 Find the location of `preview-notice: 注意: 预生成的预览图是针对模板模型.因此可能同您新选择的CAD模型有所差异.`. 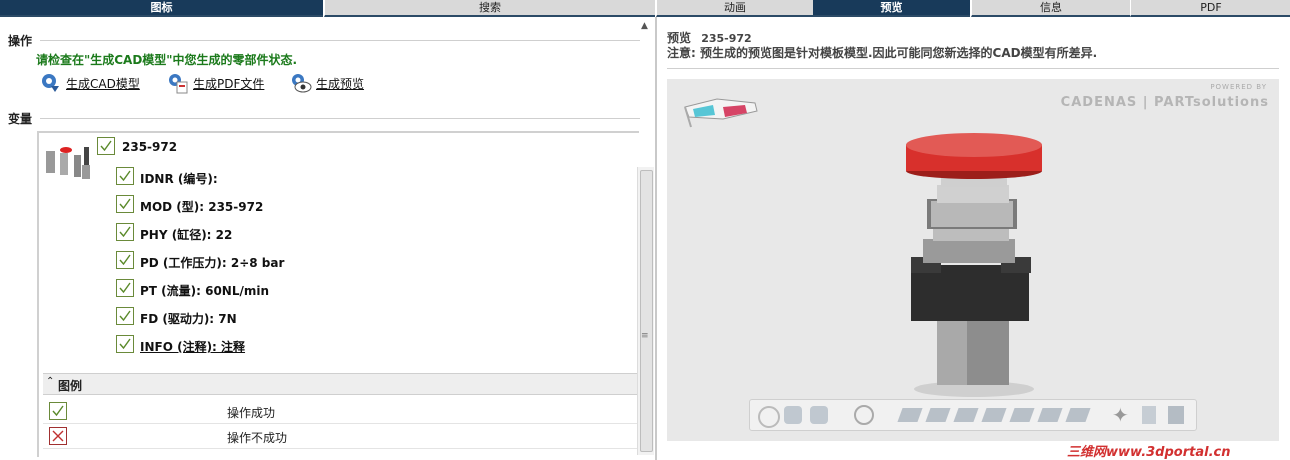

preview-notice: 注意: 预生成的预览图是针对模板模型.因此可能同您新选择的CAD模型有所差异. is located at coordinates (882, 53).